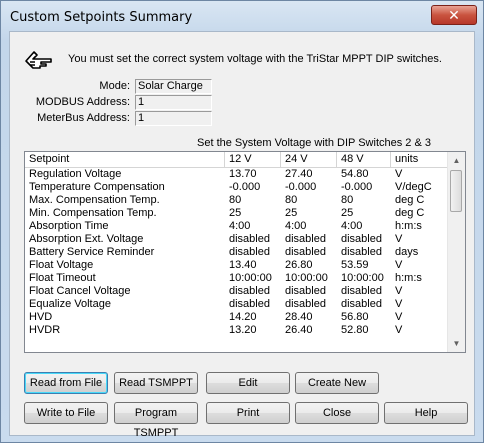 The image size is (484, 443). I want to click on table-row: Absorption Time 4:00 4:00 4:00 h:m:s, so click(236, 226).